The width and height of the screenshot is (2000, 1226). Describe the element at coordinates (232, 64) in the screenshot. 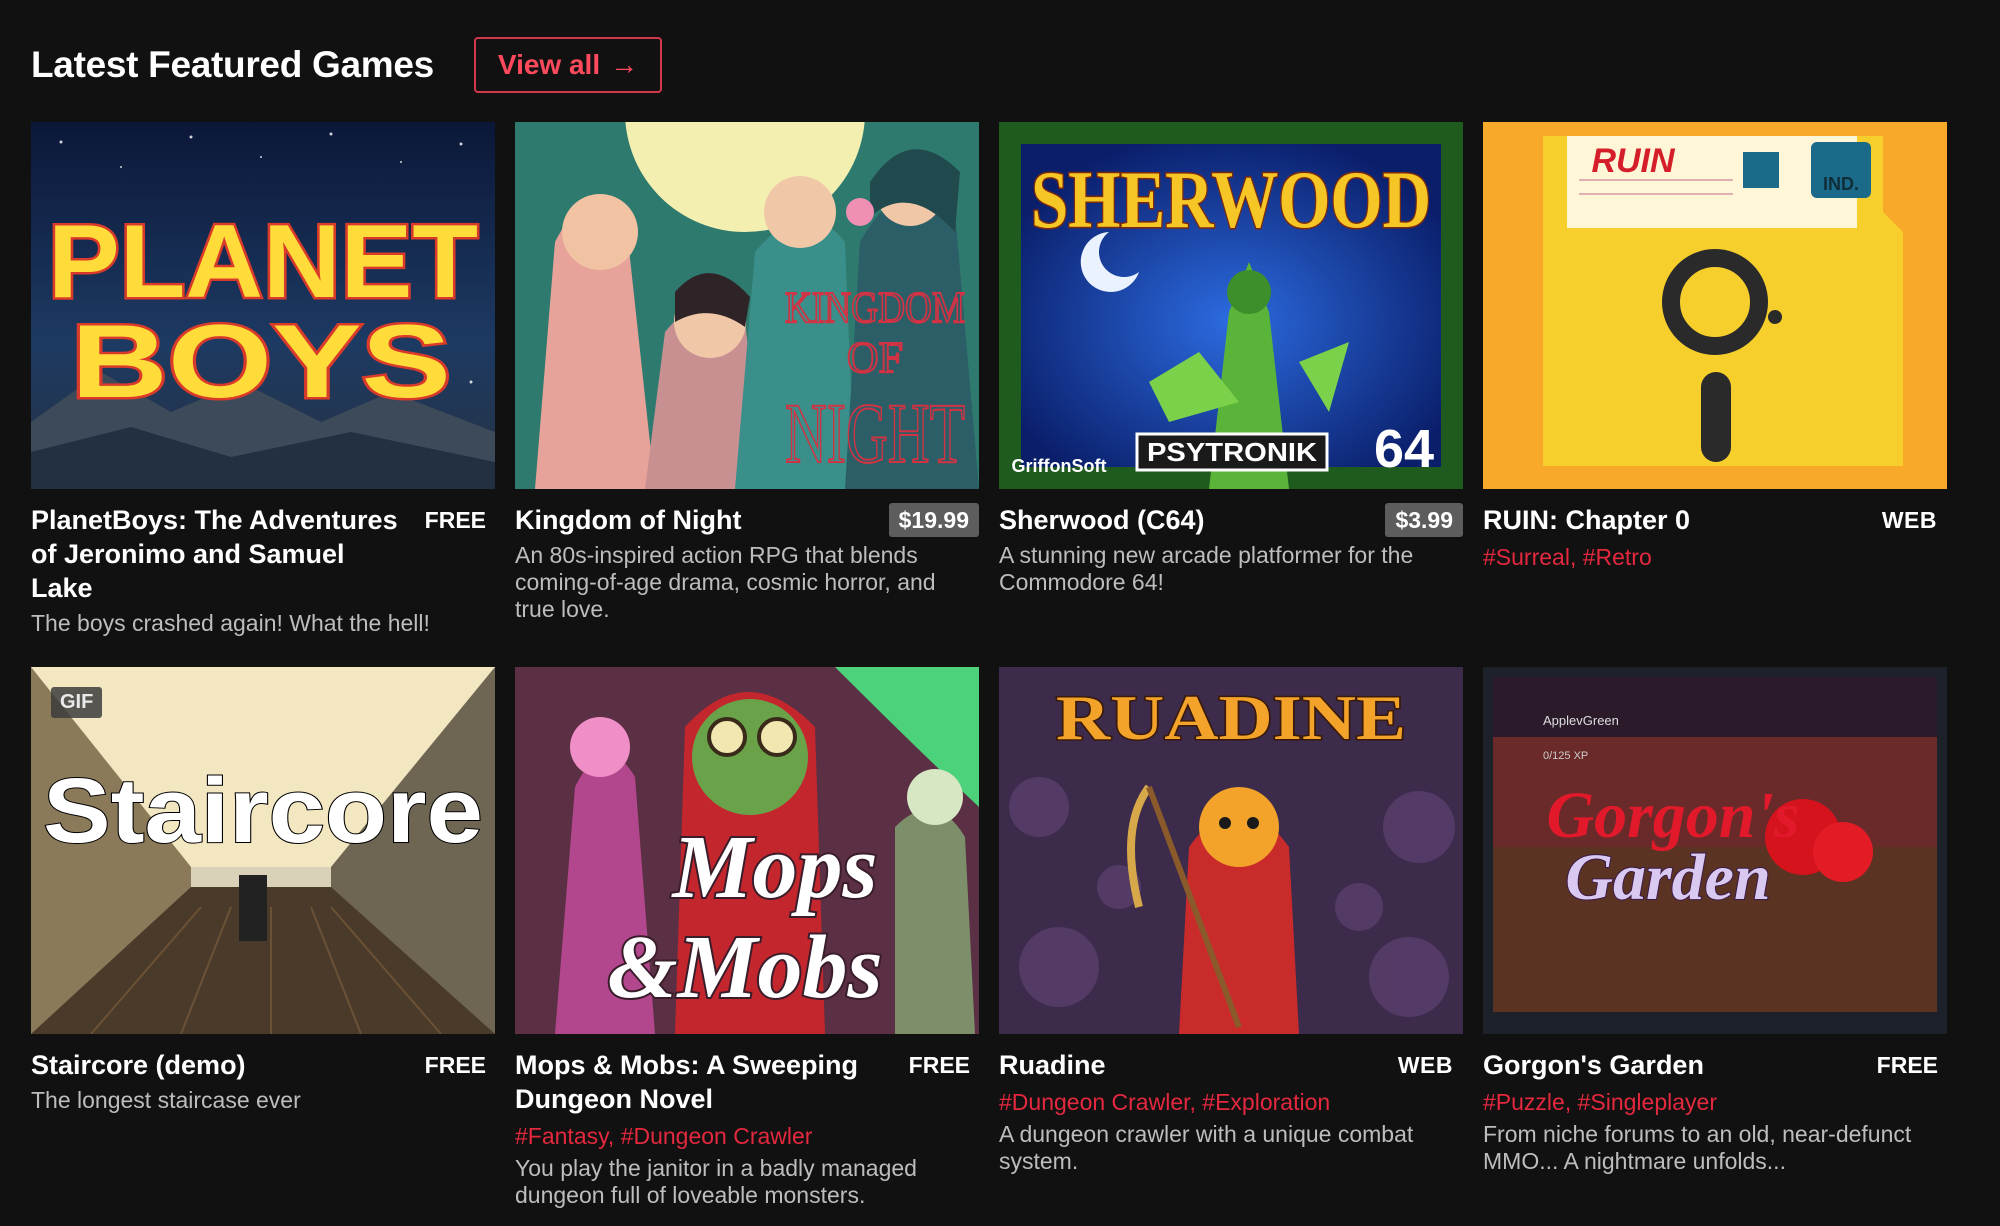

I see `section-title: Latest Featured Games` at that location.